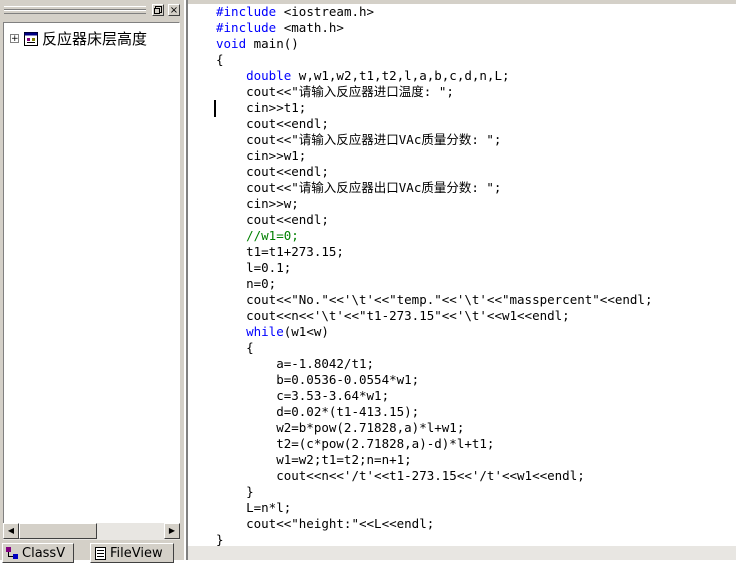 Image resolution: width=736 pixels, height=564 pixels. What do you see at coordinates (434, 332) in the screenshot?
I see `code-line: while(w1<w)` at bounding box center [434, 332].